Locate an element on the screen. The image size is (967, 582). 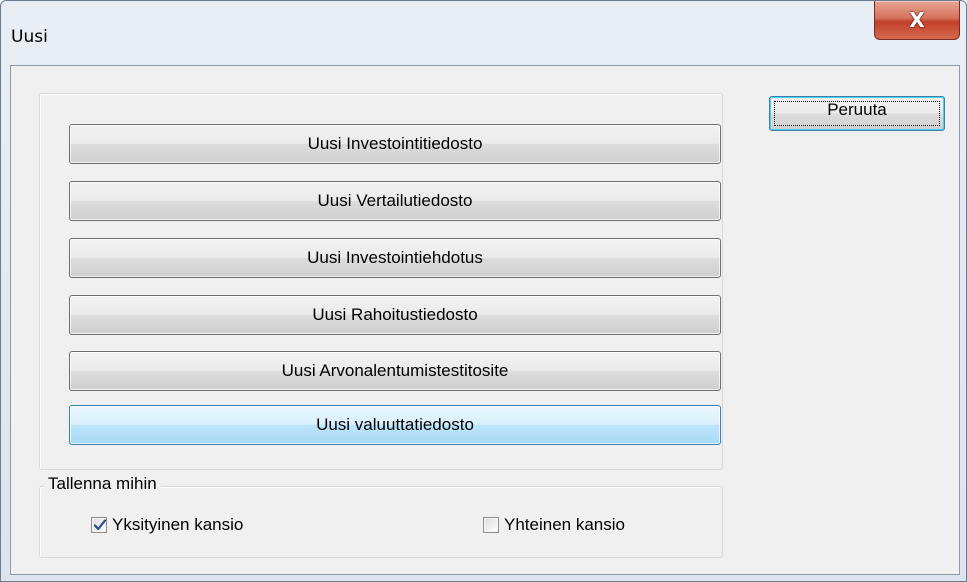
shared-folder-label: Yhteinen kansio is located at coordinates (564, 524).